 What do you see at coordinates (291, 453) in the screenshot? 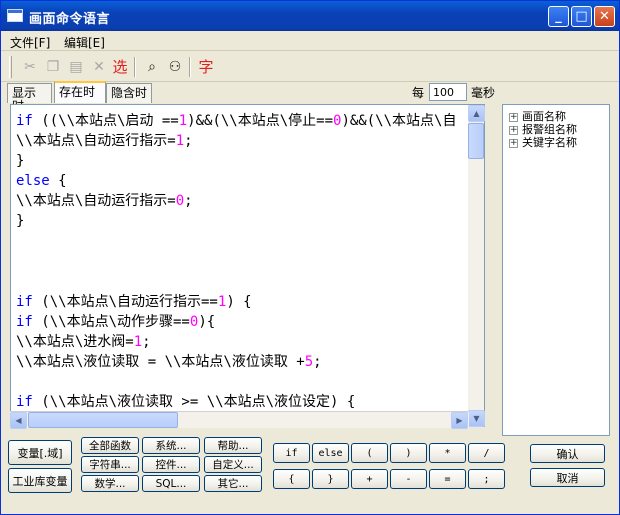
I see `operator-button: if` at bounding box center [291, 453].